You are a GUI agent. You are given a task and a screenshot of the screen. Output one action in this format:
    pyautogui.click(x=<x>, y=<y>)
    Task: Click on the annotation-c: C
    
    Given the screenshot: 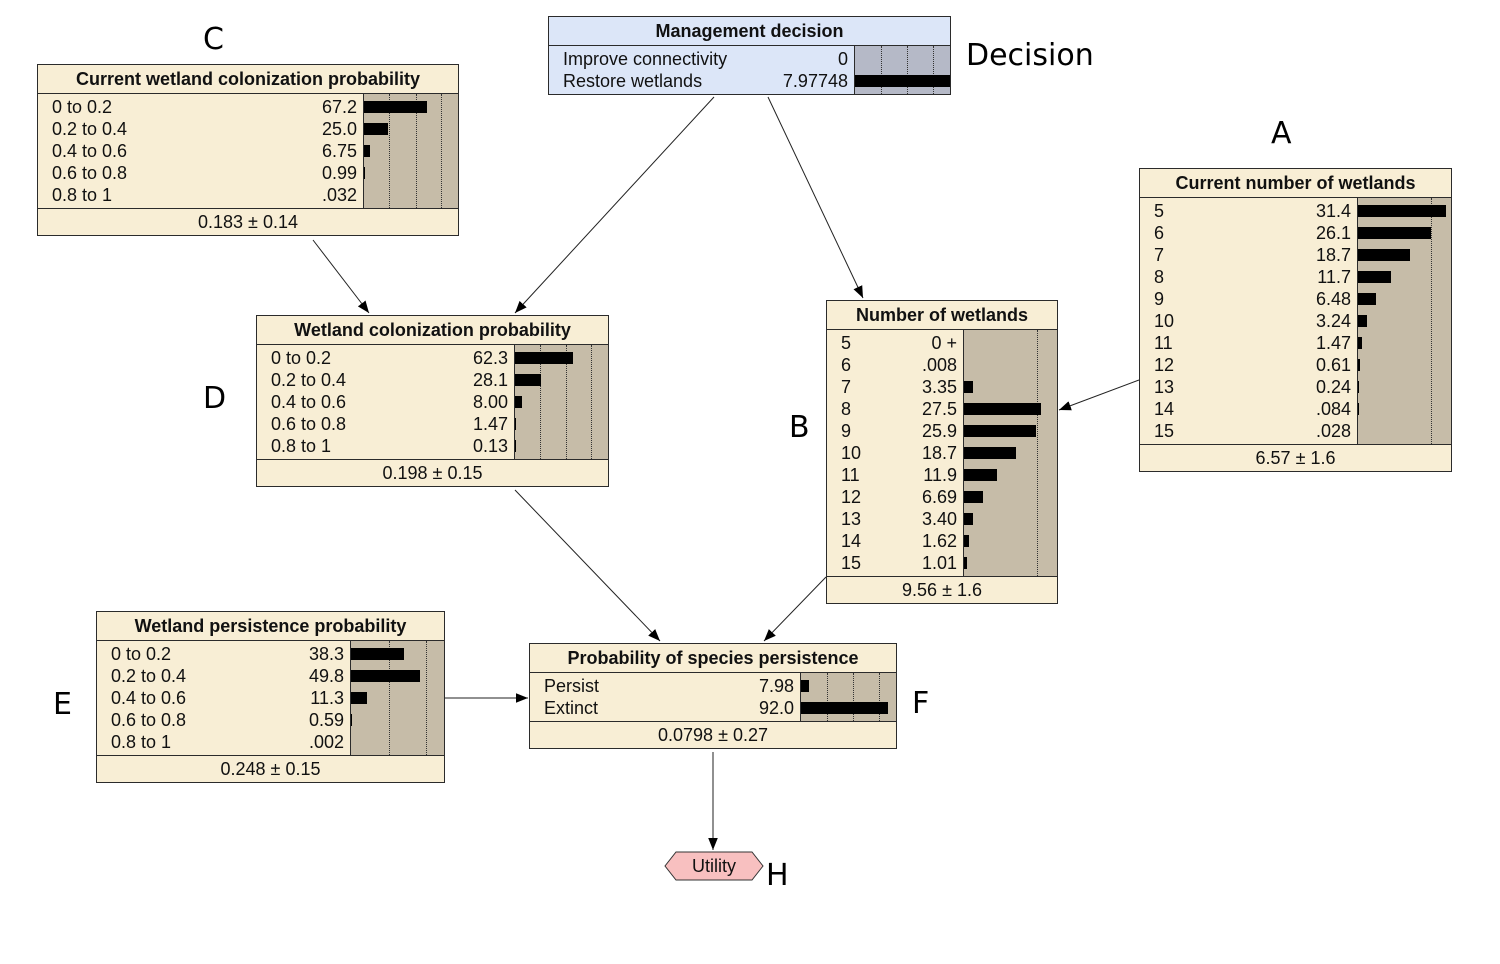 What is the action you would take?
    pyautogui.click(x=213, y=39)
    